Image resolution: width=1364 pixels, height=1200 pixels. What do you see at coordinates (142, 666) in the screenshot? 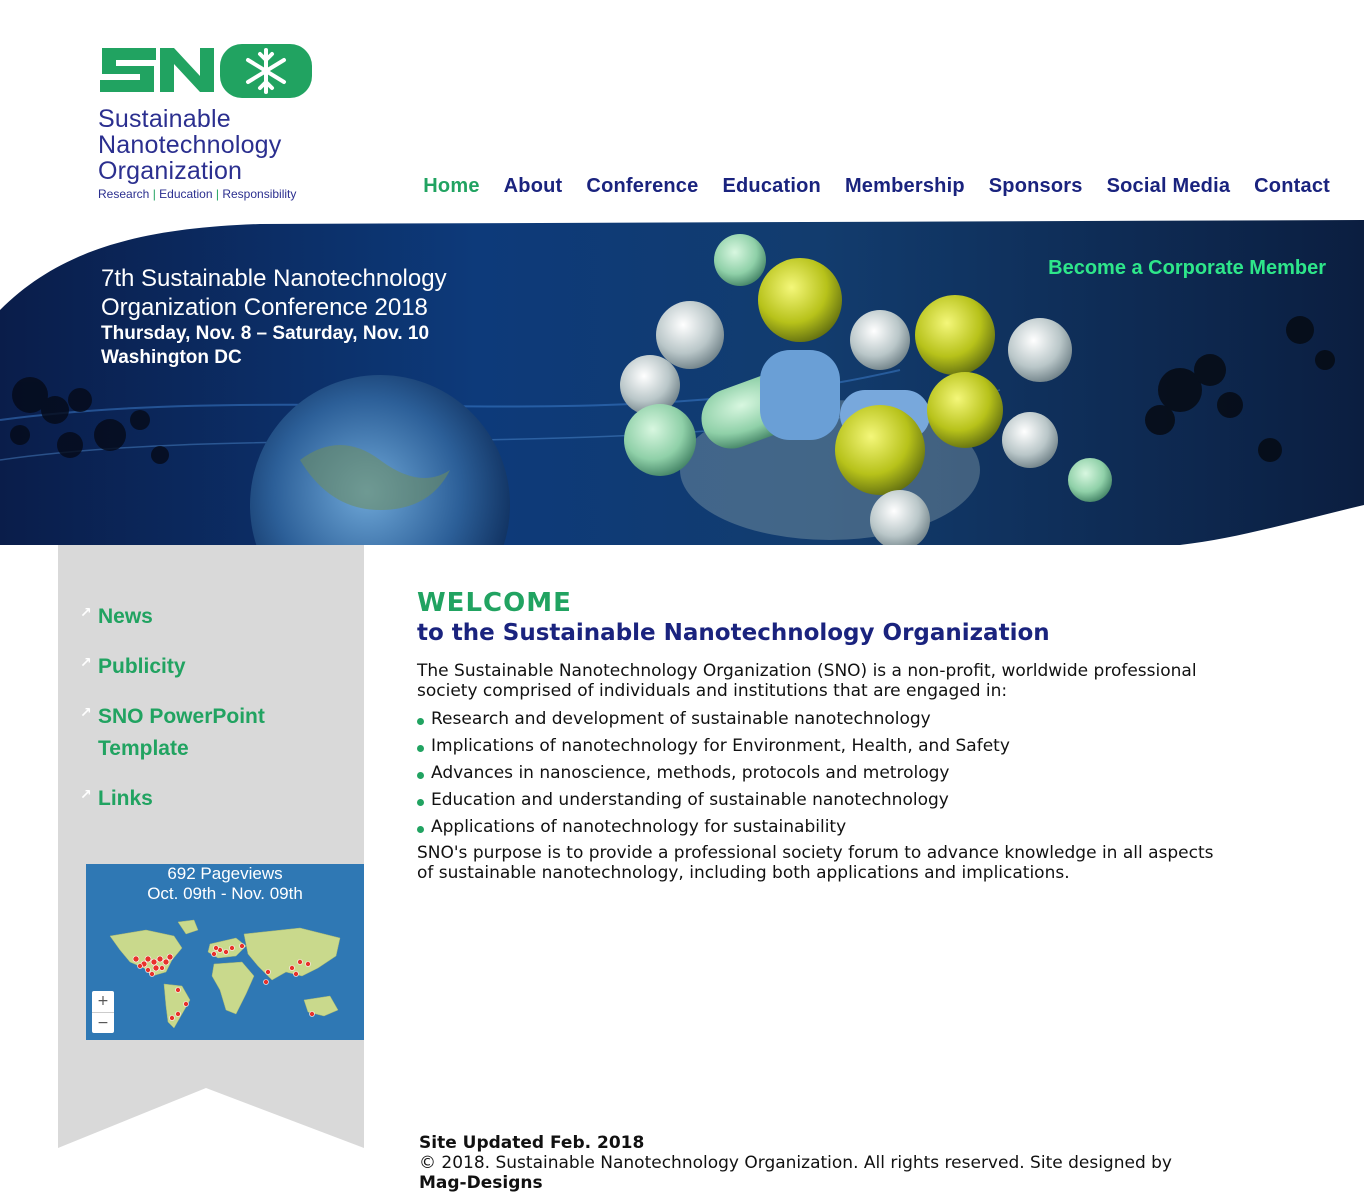
I see `sidebar-link-label: Publicity` at bounding box center [142, 666].